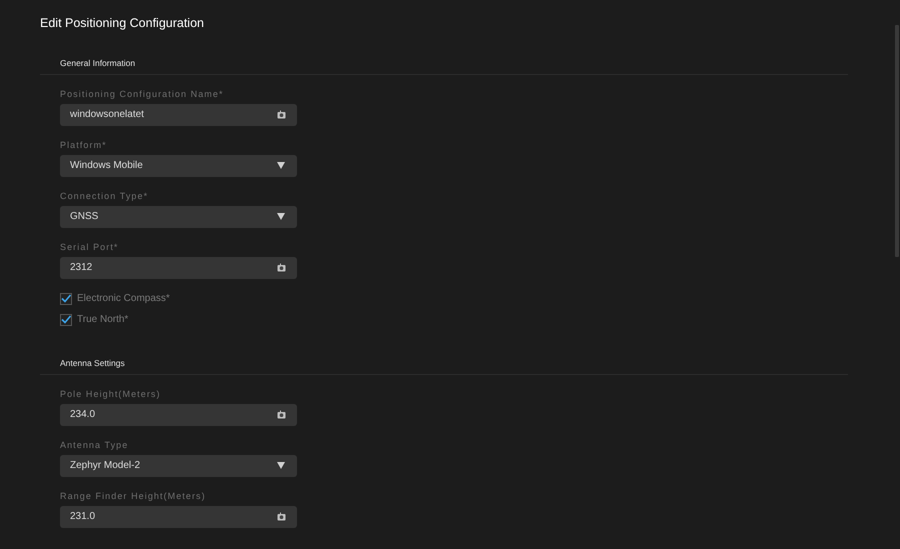 This screenshot has height=549, width=900. Describe the element at coordinates (142, 94) in the screenshot. I see `field-label: Positioning Configuration Name*` at that location.